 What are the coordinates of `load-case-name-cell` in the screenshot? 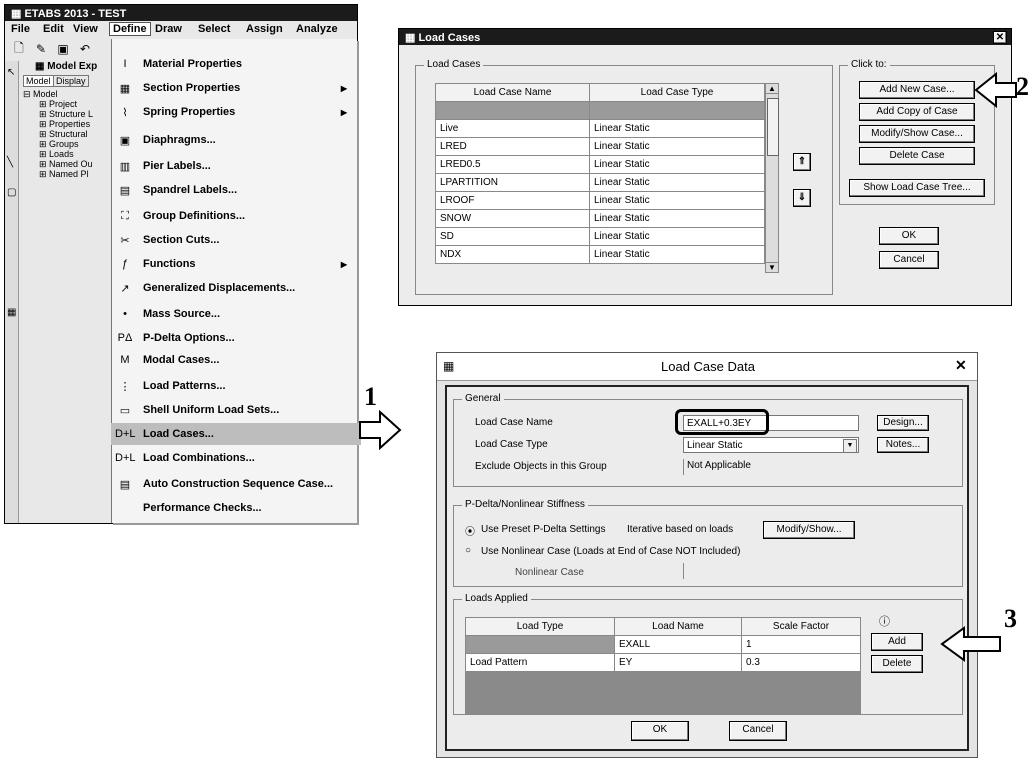 It's located at (512, 110).